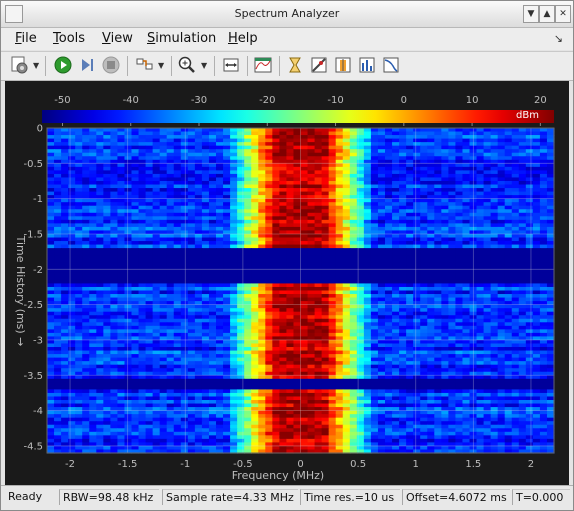 This screenshot has height=511, width=574. What do you see at coordinates (111, 65) in the screenshot?
I see `stop-icon` at bounding box center [111, 65].